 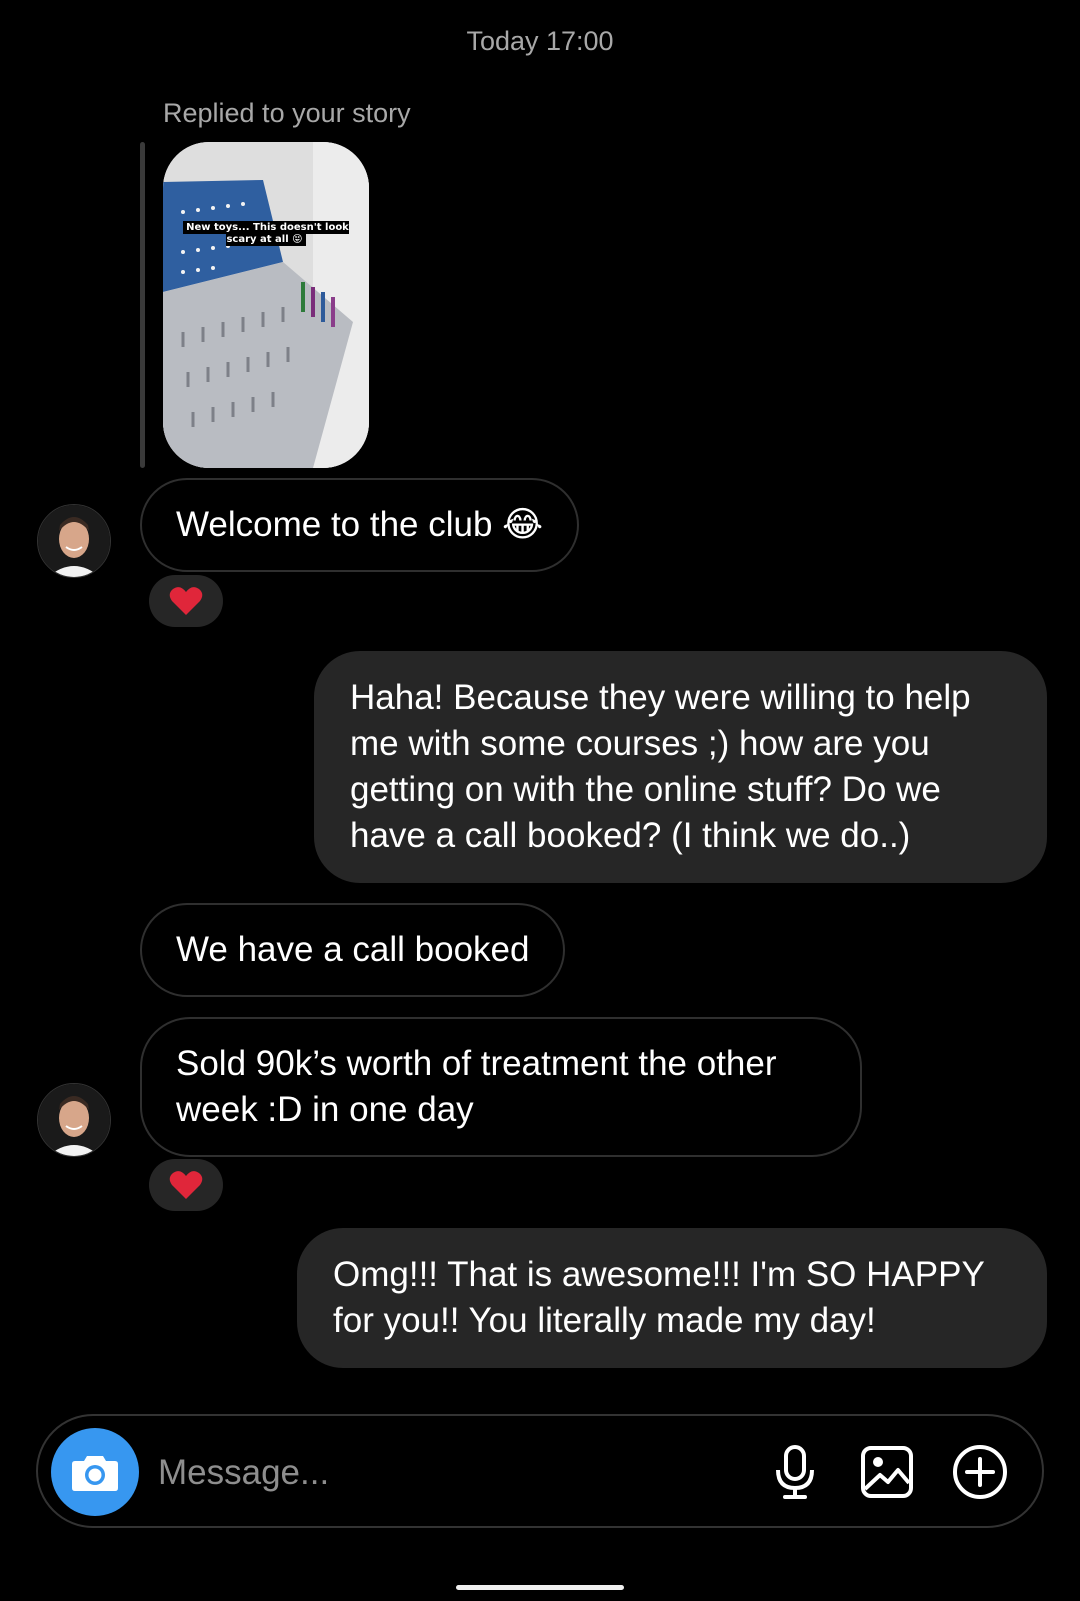 I want to click on timestamp: Today 17:00, so click(x=540, y=41).